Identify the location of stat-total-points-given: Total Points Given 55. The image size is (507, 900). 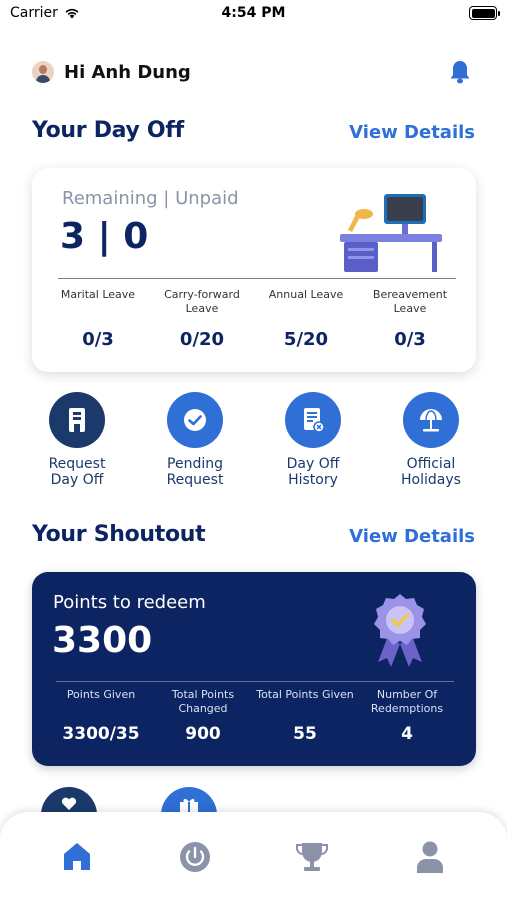
(305, 716).